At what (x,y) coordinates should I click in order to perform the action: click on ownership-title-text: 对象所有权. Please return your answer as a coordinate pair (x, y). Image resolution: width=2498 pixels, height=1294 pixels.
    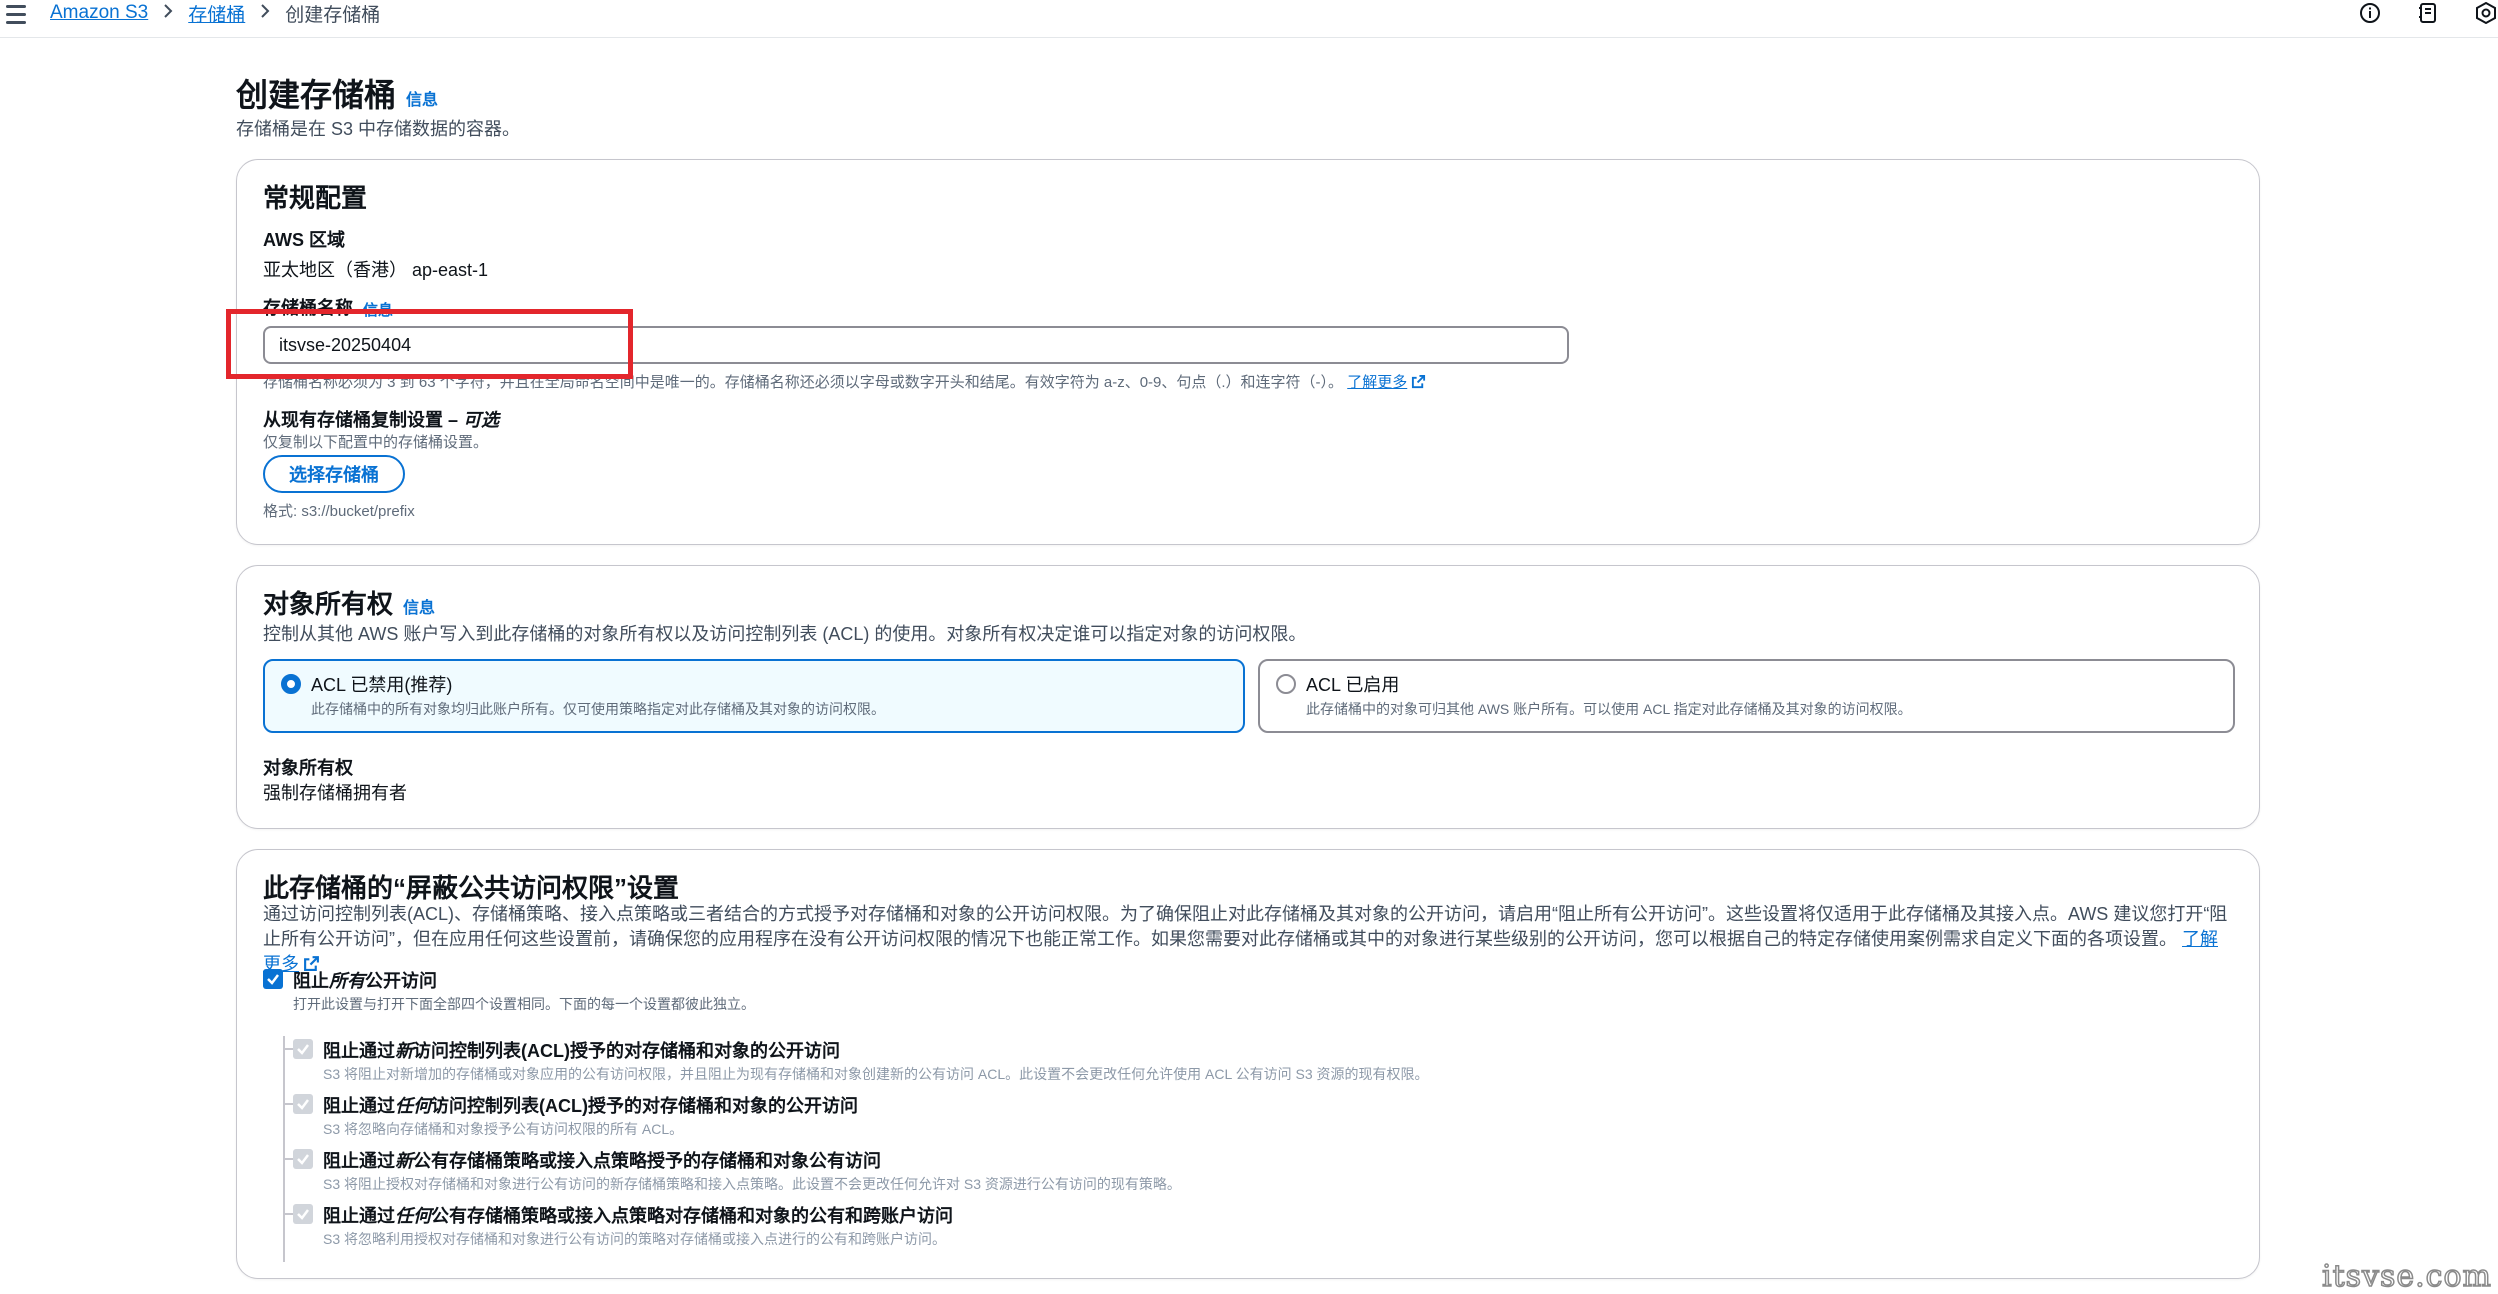
    Looking at the image, I should click on (328, 604).